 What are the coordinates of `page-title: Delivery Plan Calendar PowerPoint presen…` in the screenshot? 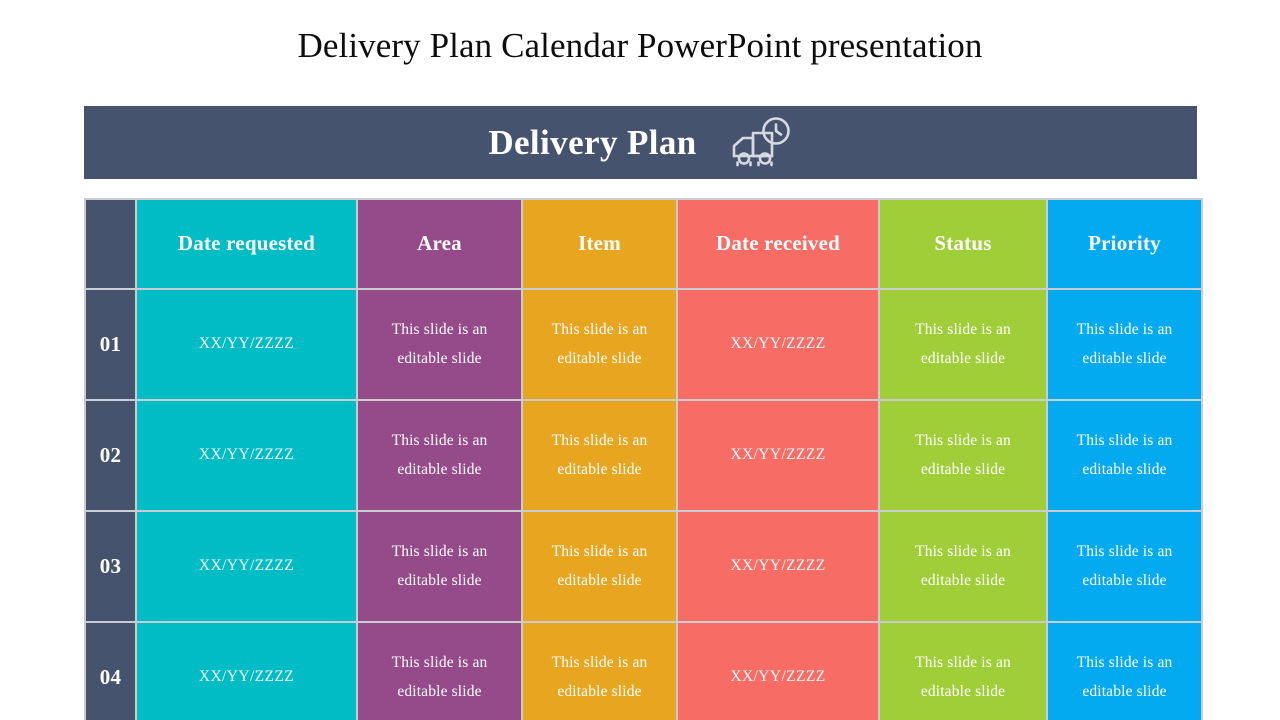 It's located at (640, 45).